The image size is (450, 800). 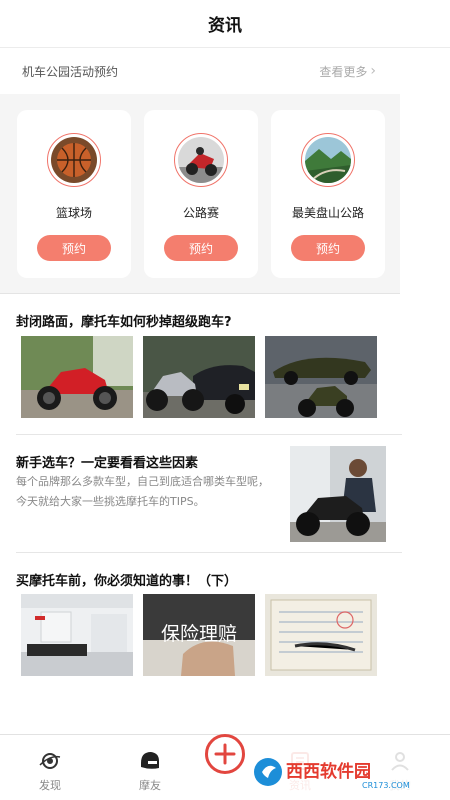 I want to click on activity-section-title: 机车公园活动预约, so click(x=70, y=71).